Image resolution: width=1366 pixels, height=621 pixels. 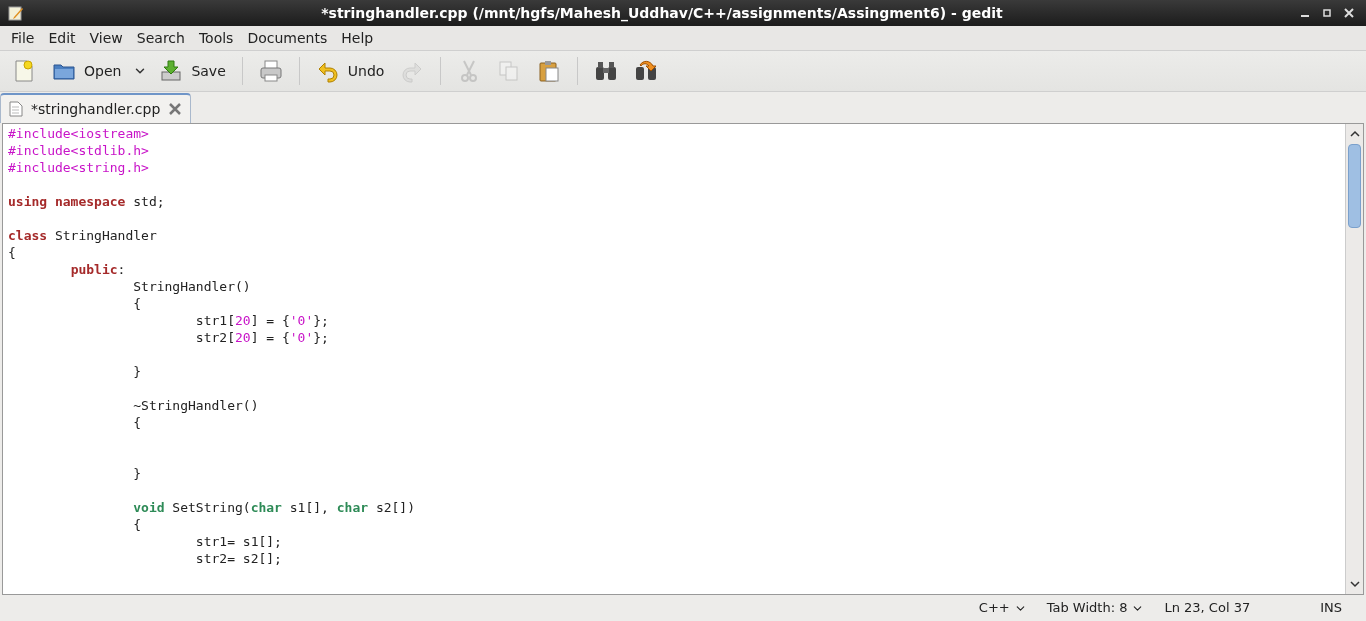 What do you see at coordinates (1354, 359) in the screenshot?
I see `vertical-scrollbar` at bounding box center [1354, 359].